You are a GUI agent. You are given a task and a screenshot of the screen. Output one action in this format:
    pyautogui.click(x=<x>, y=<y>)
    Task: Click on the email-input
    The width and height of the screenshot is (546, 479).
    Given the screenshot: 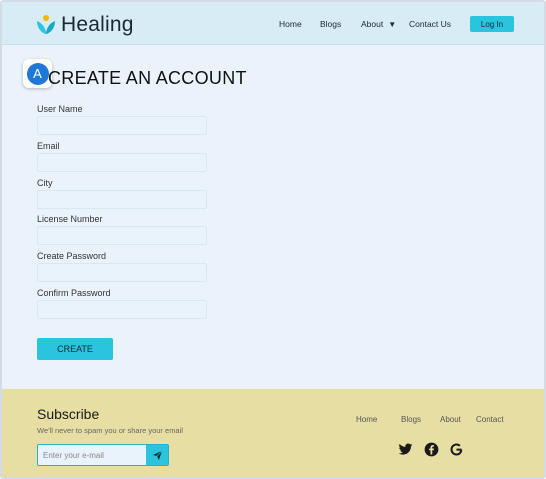 What is the action you would take?
    pyautogui.click(x=122, y=162)
    